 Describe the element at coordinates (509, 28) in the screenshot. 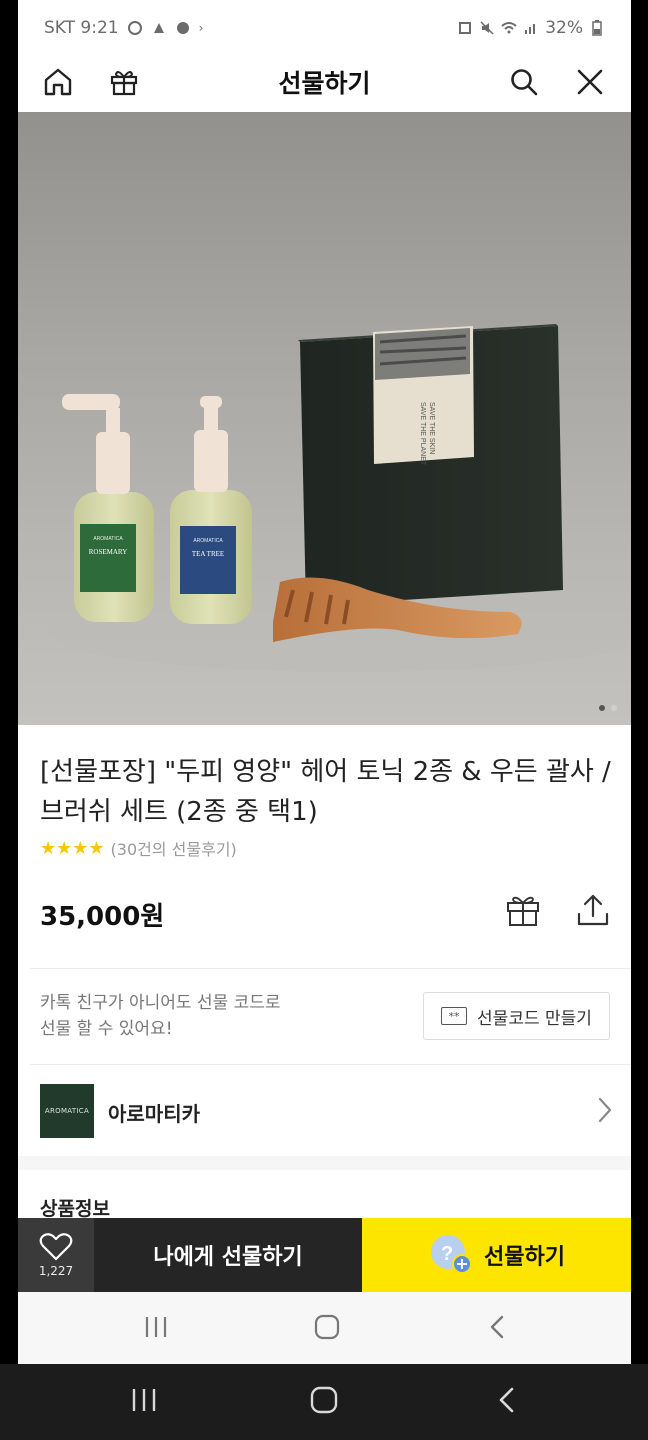

I see `wifi-icon` at that location.